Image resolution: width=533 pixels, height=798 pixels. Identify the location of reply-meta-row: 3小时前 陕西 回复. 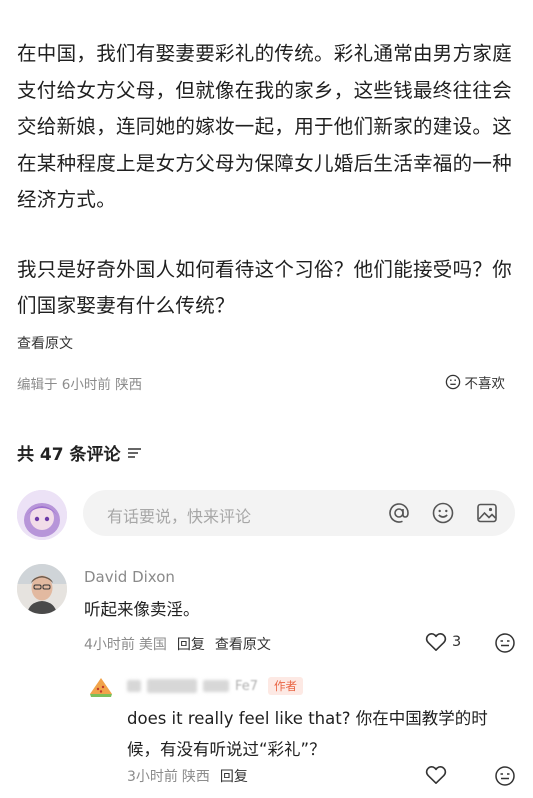
(187, 776).